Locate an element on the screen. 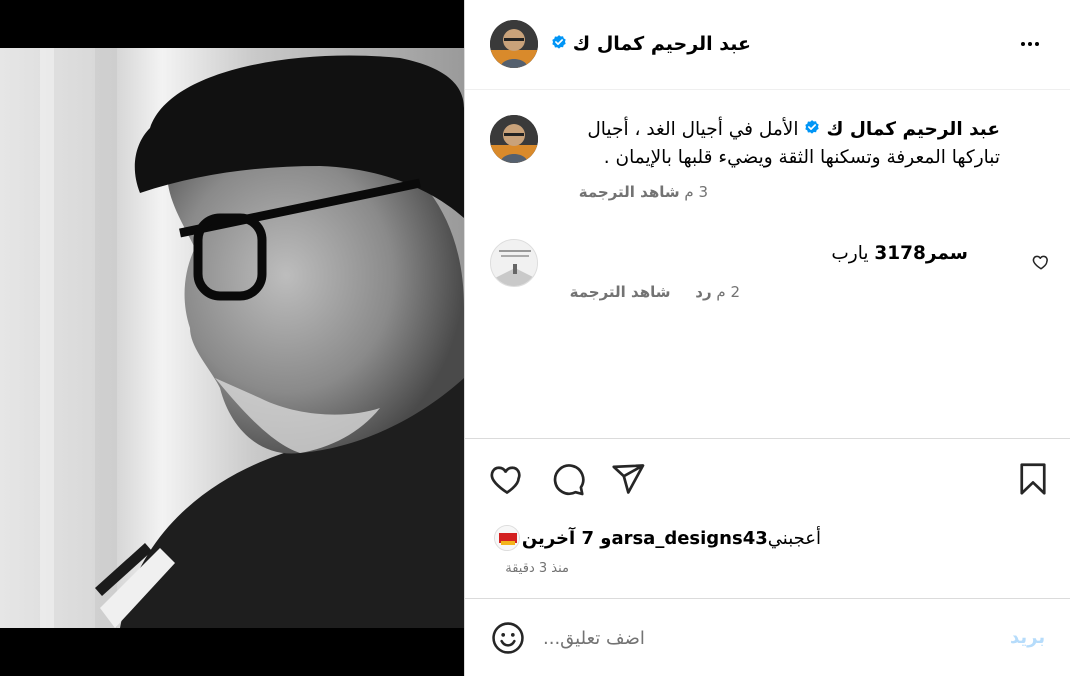 This screenshot has height=676, width=1070. comment-meta: 2 م رد شاهد الترجمة is located at coordinates (645, 292).